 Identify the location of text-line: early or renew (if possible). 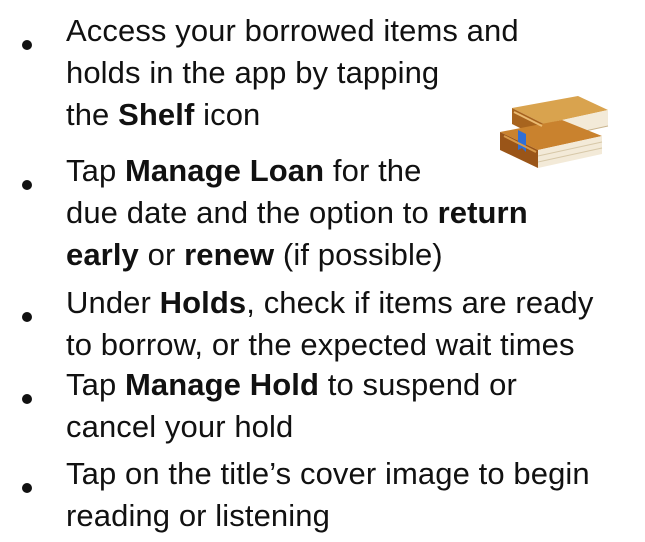
(254, 254).